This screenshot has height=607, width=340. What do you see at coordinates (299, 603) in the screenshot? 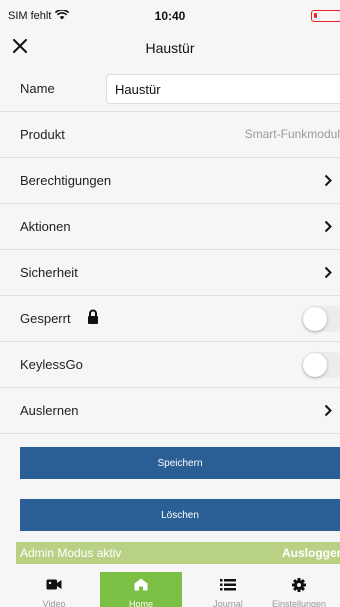
I see `tab-einstellungen-label: Einstellungen` at bounding box center [299, 603].